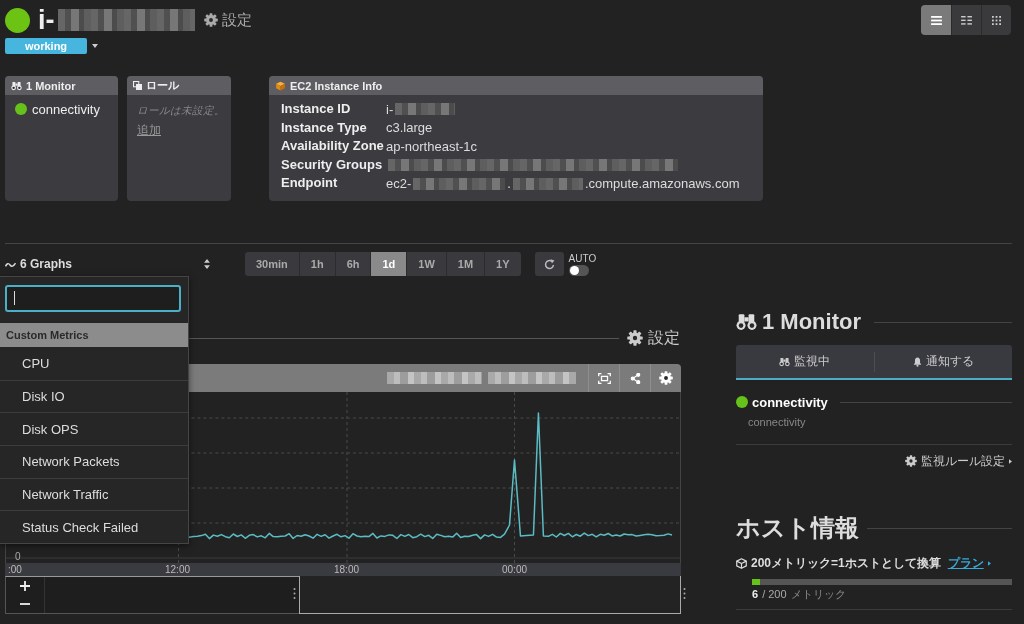 Image resolution: width=1024 pixels, height=624 pixels. I want to click on axis-label: :00, so click(15, 569).